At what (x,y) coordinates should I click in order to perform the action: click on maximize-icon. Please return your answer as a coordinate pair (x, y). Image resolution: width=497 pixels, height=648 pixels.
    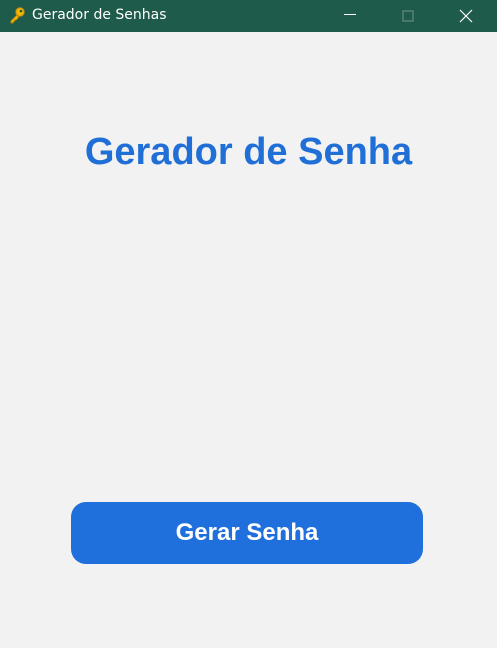
    Looking at the image, I should click on (408, 16).